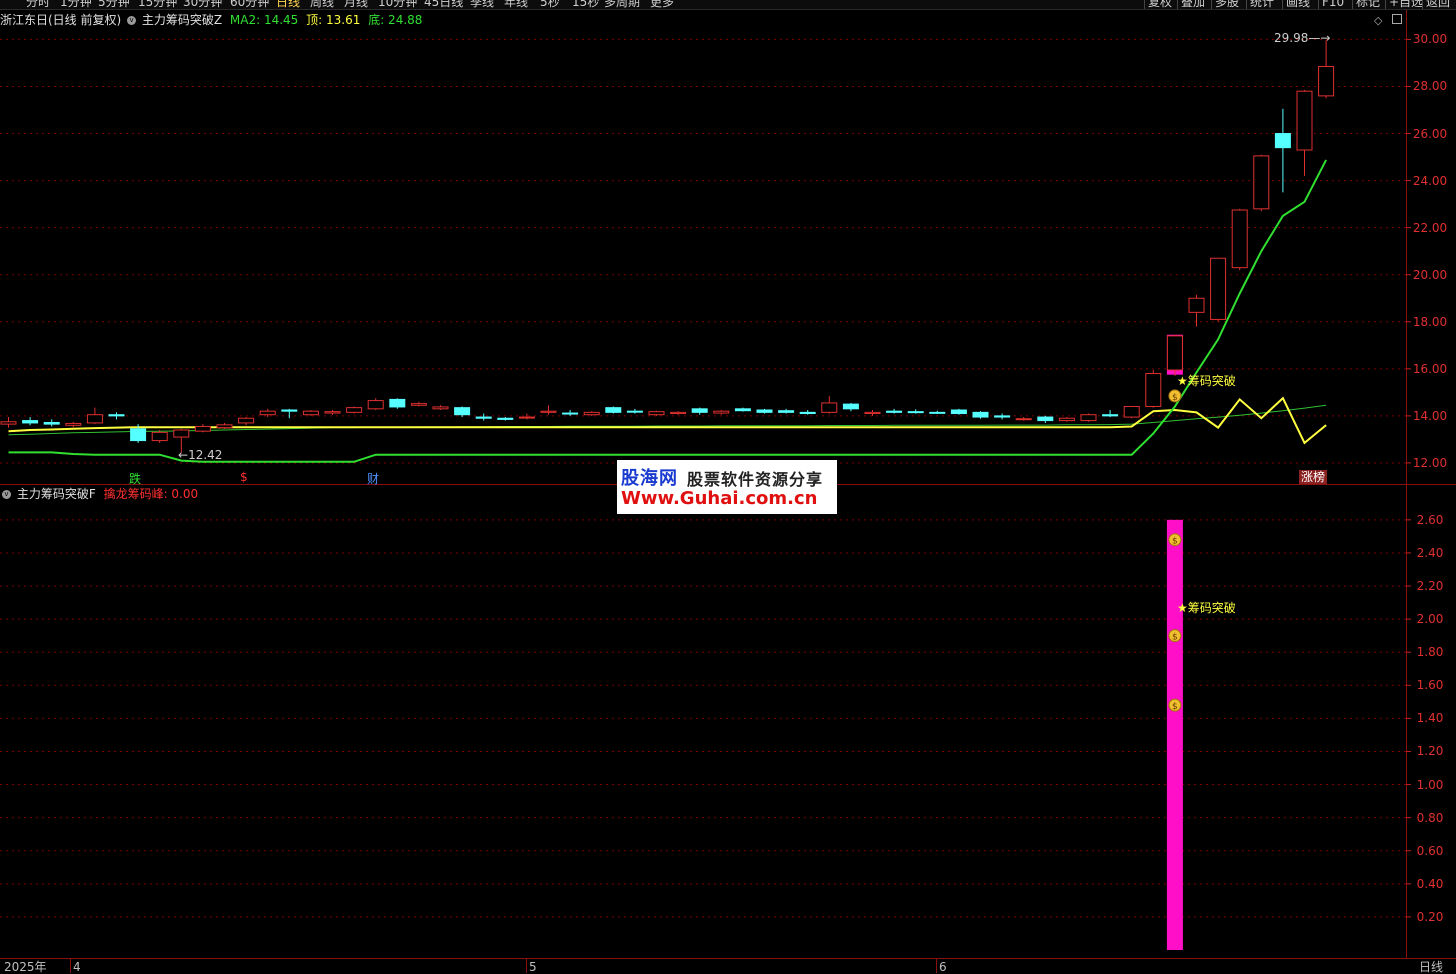 Image resolution: width=1456 pixels, height=974 pixels. What do you see at coordinates (1313, 477) in the screenshot?
I see `flag-zhangbang: 涨榜` at bounding box center [1313, 477].